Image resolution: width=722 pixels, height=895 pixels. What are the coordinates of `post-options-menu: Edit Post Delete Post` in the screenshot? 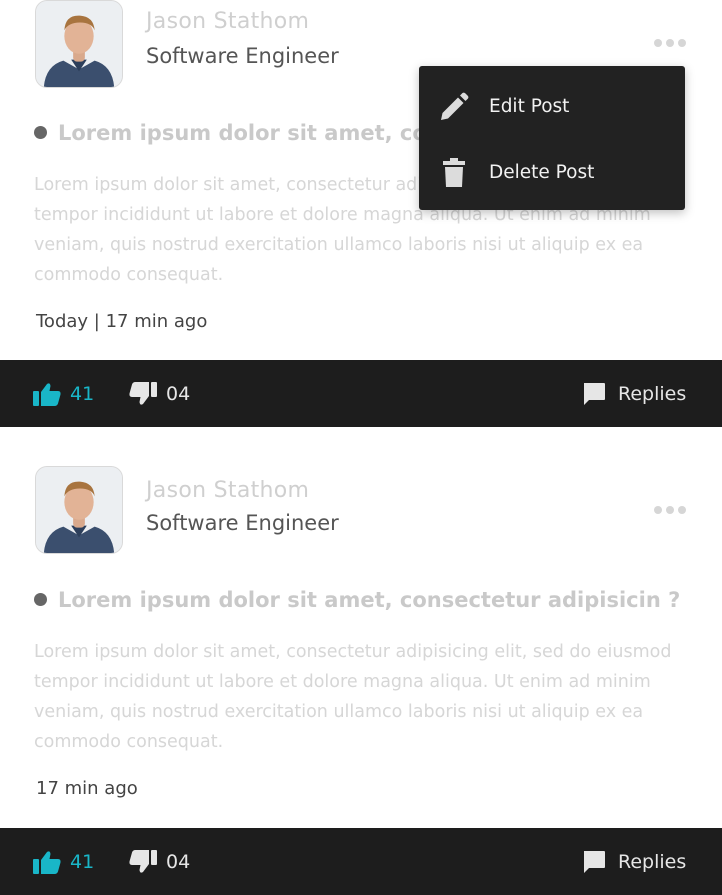 It's located at (552, 138).